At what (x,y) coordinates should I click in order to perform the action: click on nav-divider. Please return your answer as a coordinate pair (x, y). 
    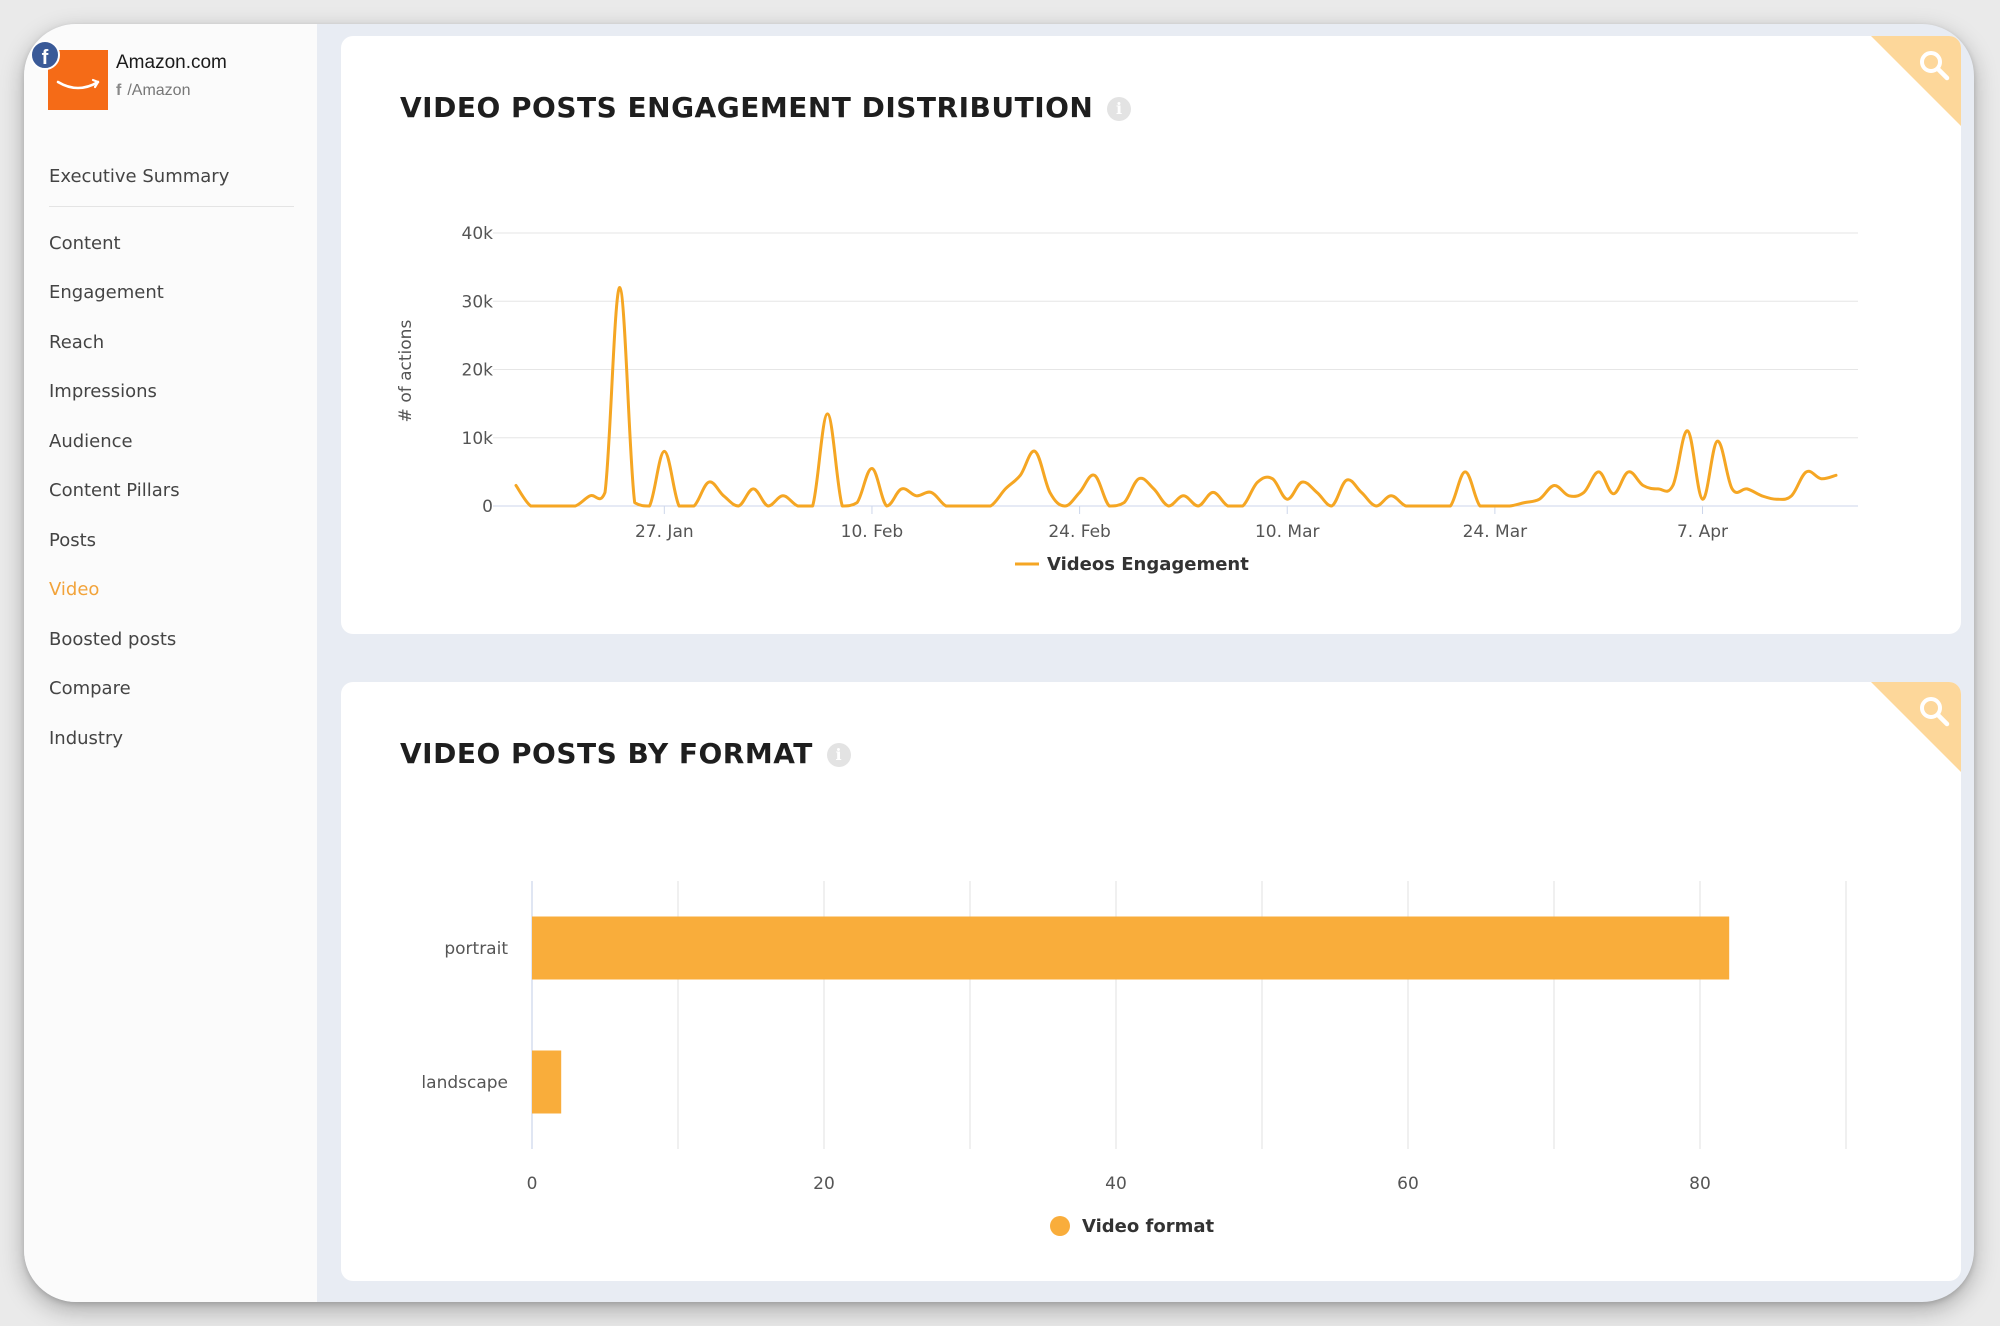
    Looking at the image, I should click on (171, 206).